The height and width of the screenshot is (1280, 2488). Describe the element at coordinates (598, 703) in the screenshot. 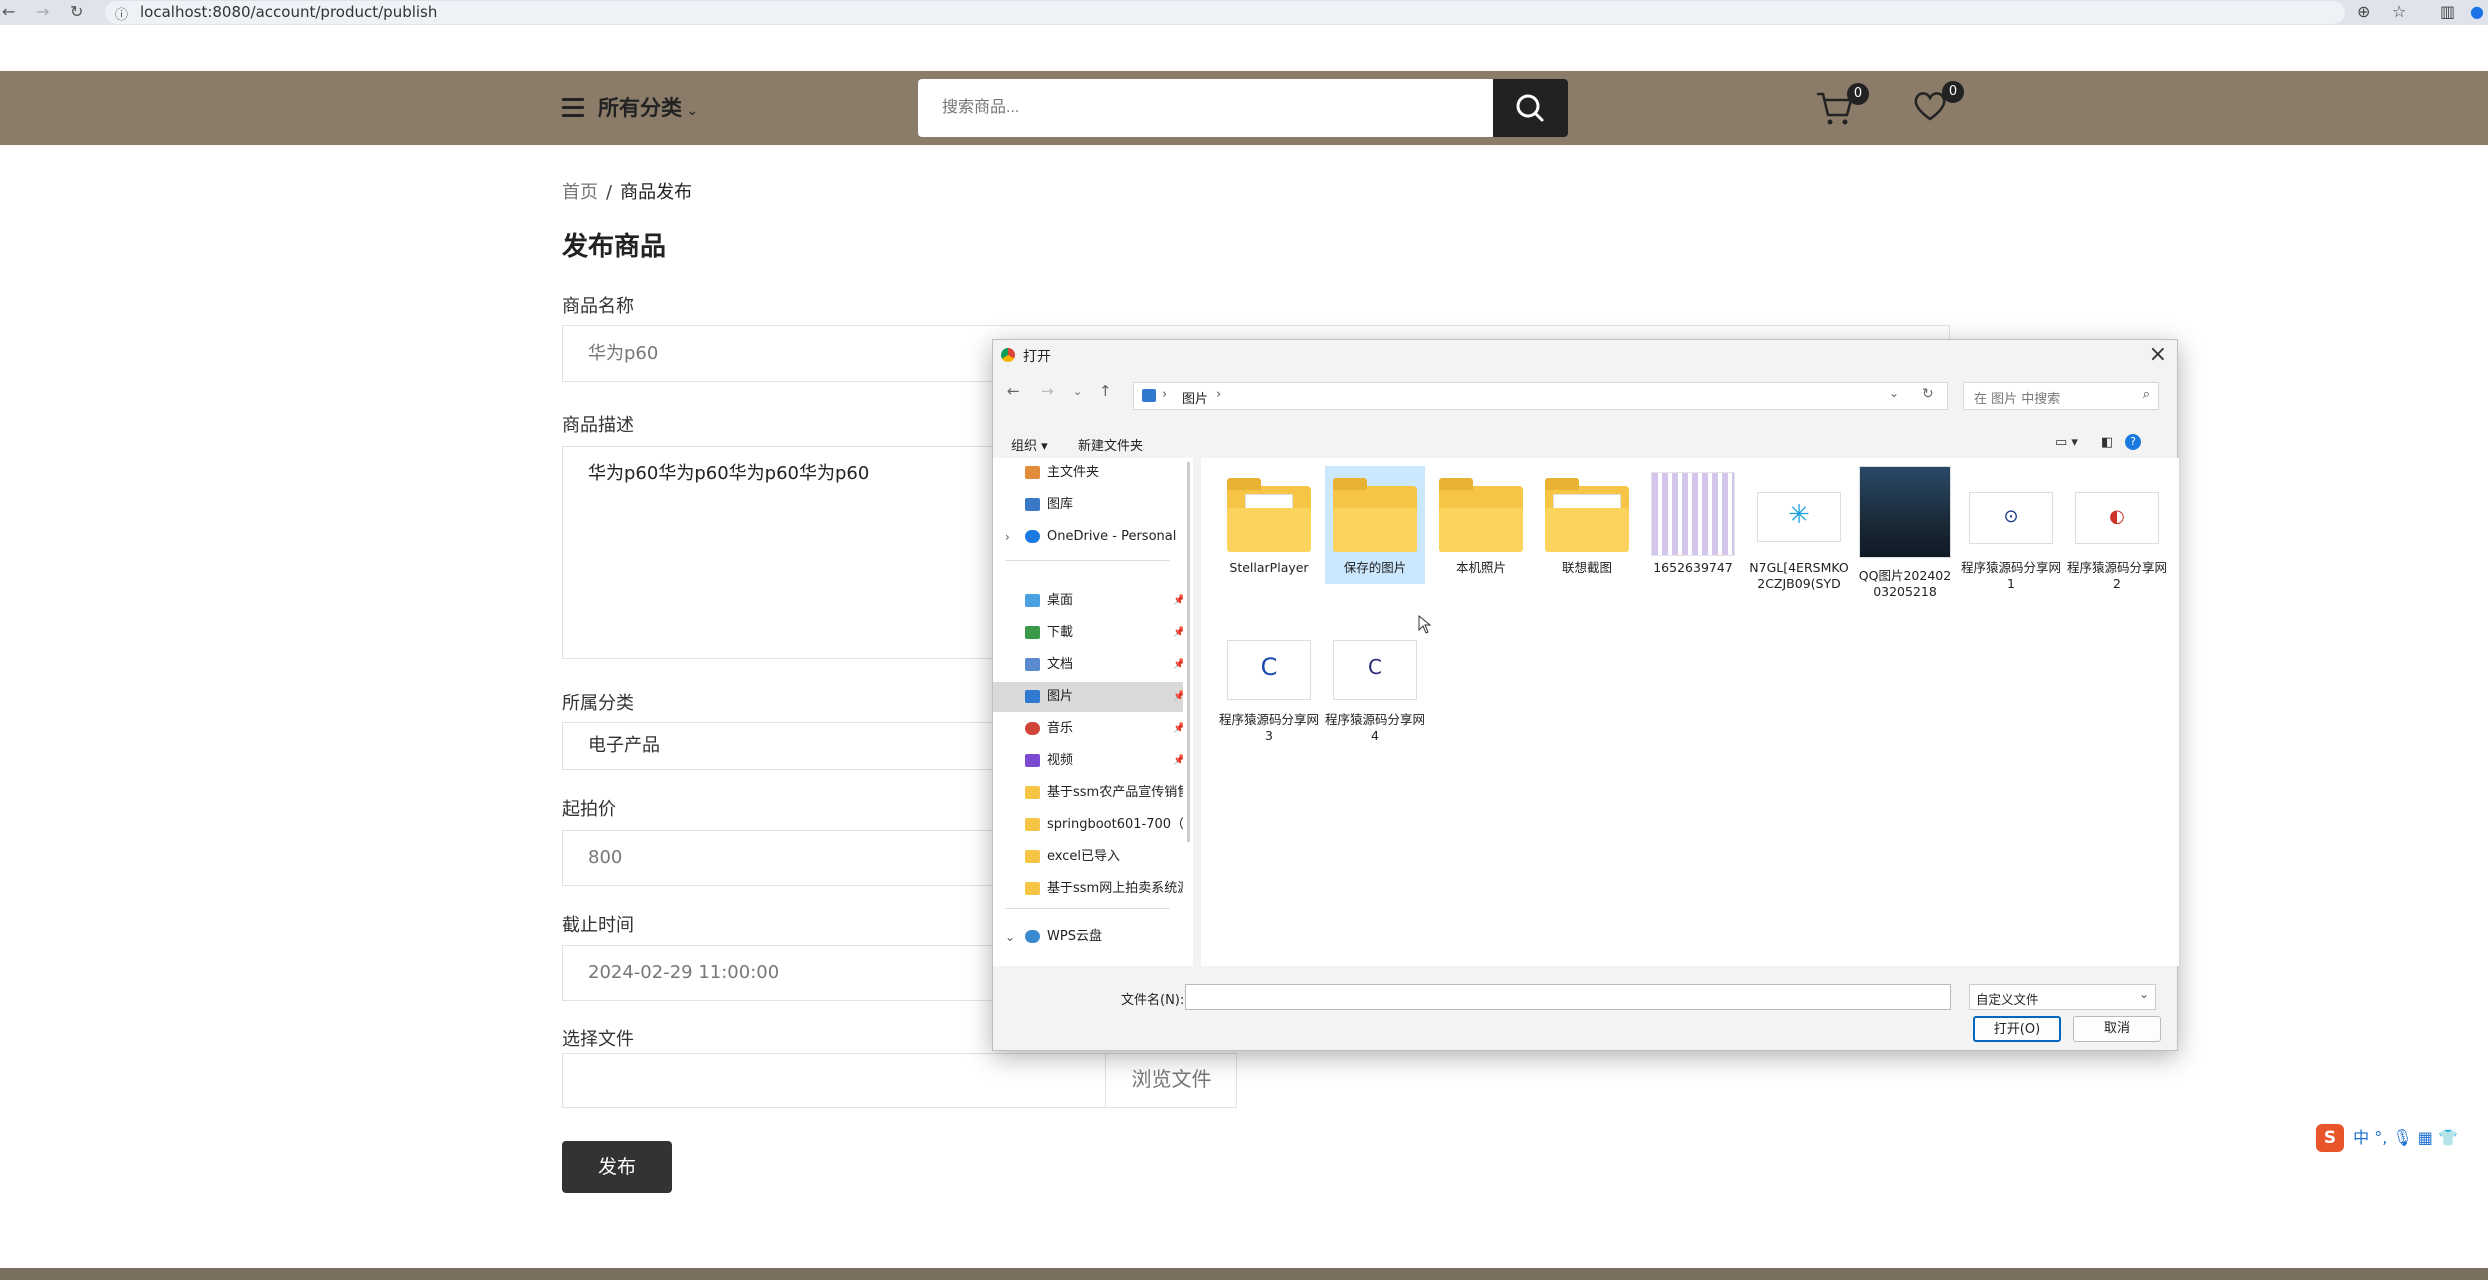

I see `category-label: 所属分类` at that location.